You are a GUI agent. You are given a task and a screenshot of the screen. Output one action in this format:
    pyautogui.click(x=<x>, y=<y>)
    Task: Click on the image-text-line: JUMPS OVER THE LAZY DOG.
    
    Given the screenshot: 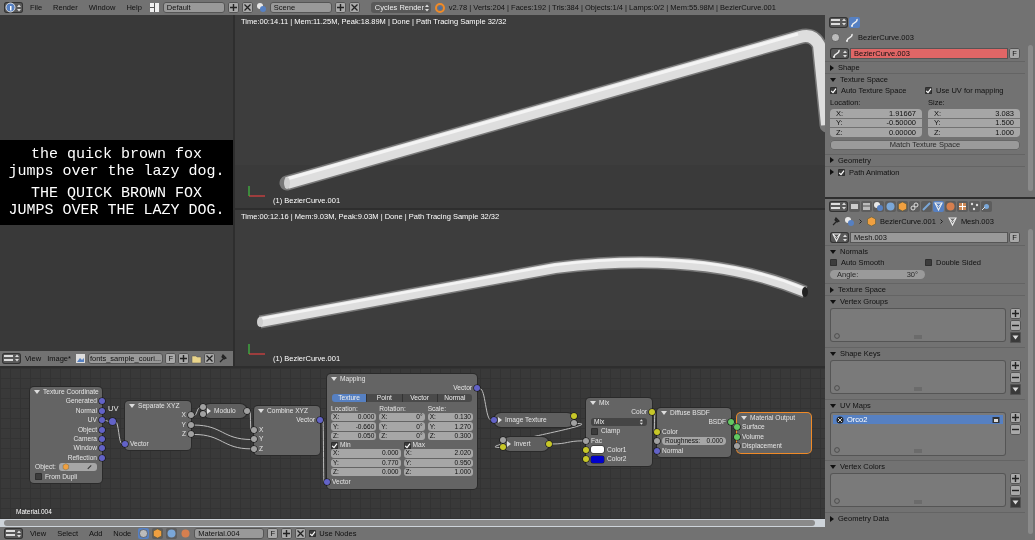 What is the action you would take?
    pyautogui.click(x=116, y=211)
    